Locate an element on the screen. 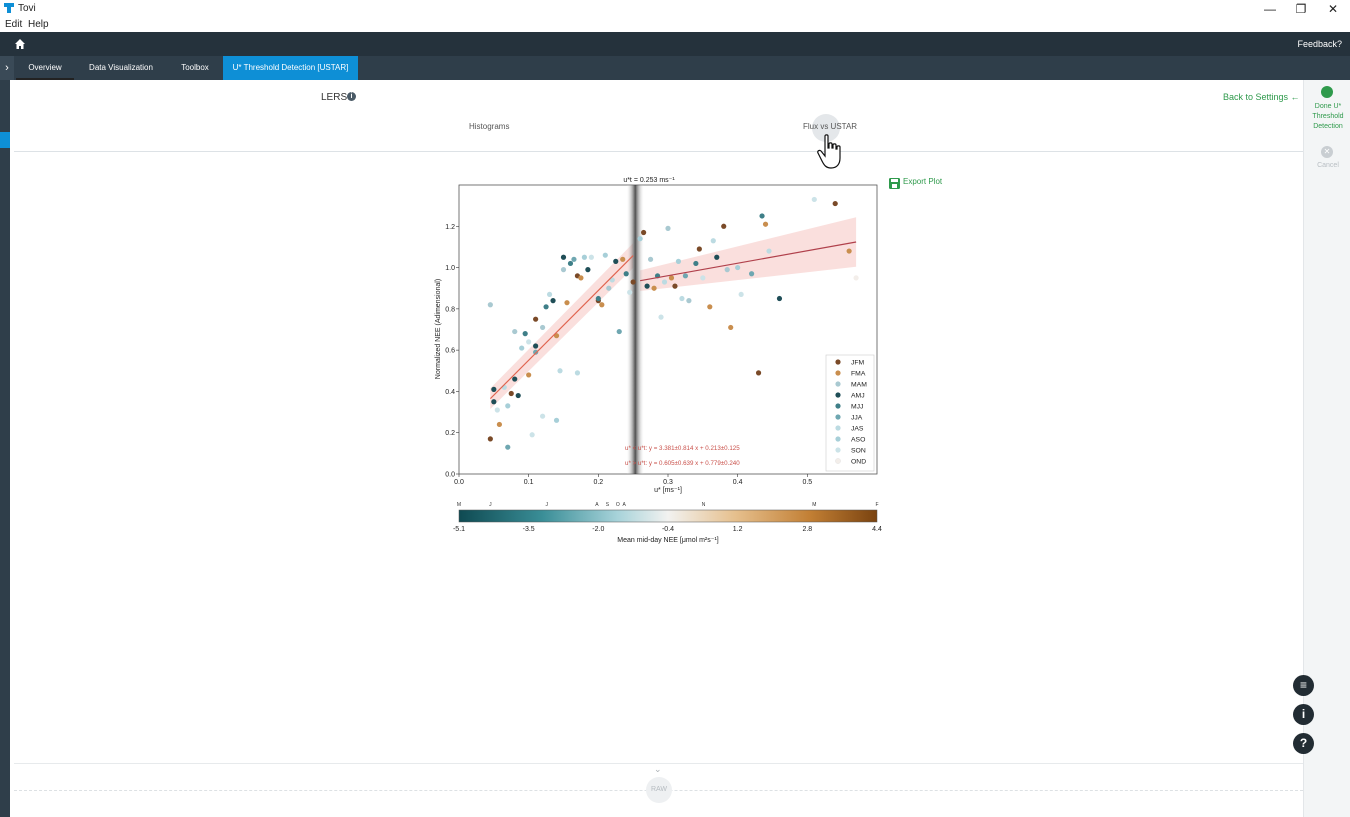  site-title: LERS is located at coordinates (334, 97).